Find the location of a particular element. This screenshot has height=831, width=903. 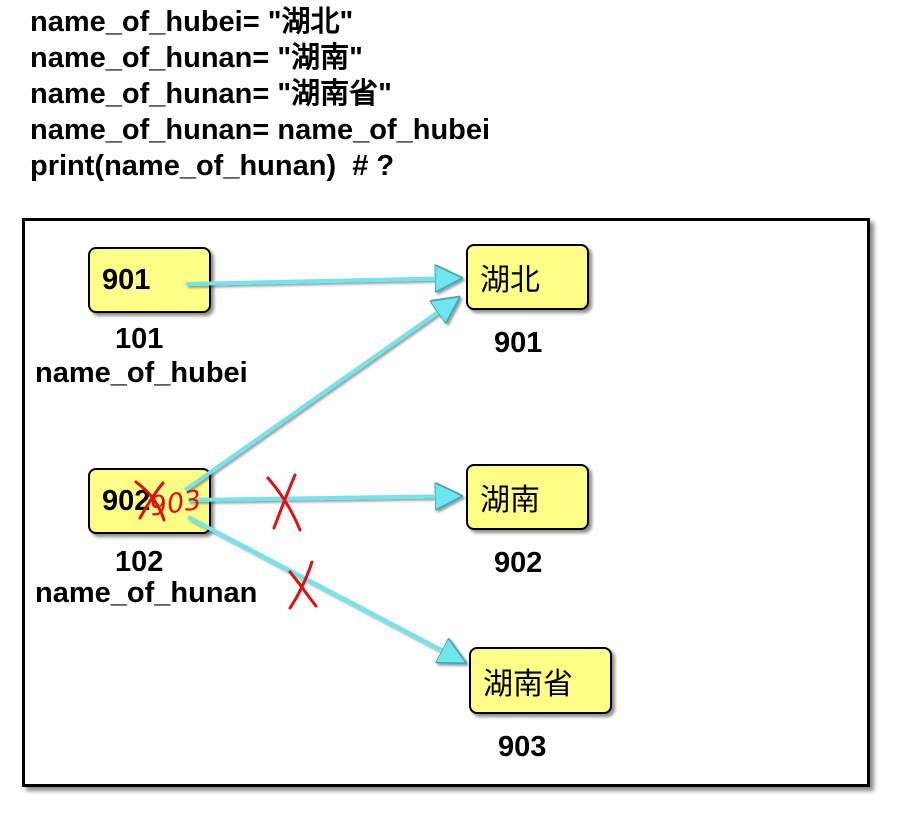

overwritten-value-annotation: 903 is located at coordinates (175, 504).